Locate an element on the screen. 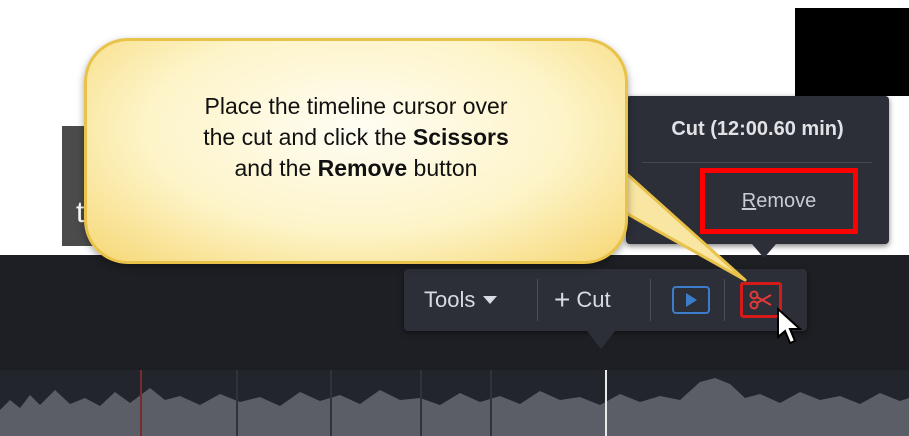 This screenshot has width=909, height=436. popup-pointer is located at coordinates (764, 251).